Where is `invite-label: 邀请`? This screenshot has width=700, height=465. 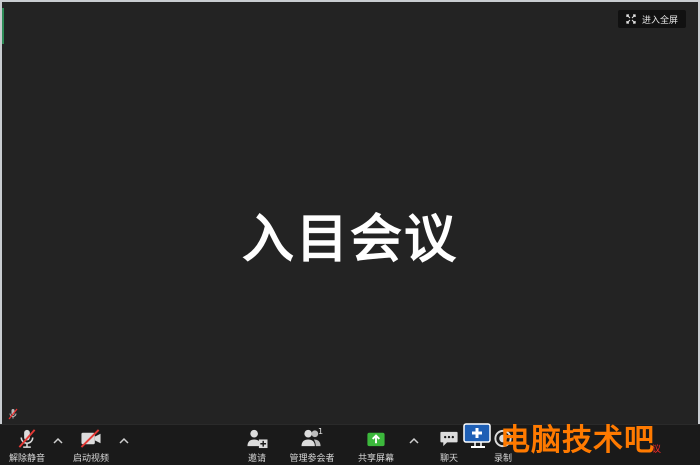
invite-label: 邀请 is located at coordinates (256, 459).